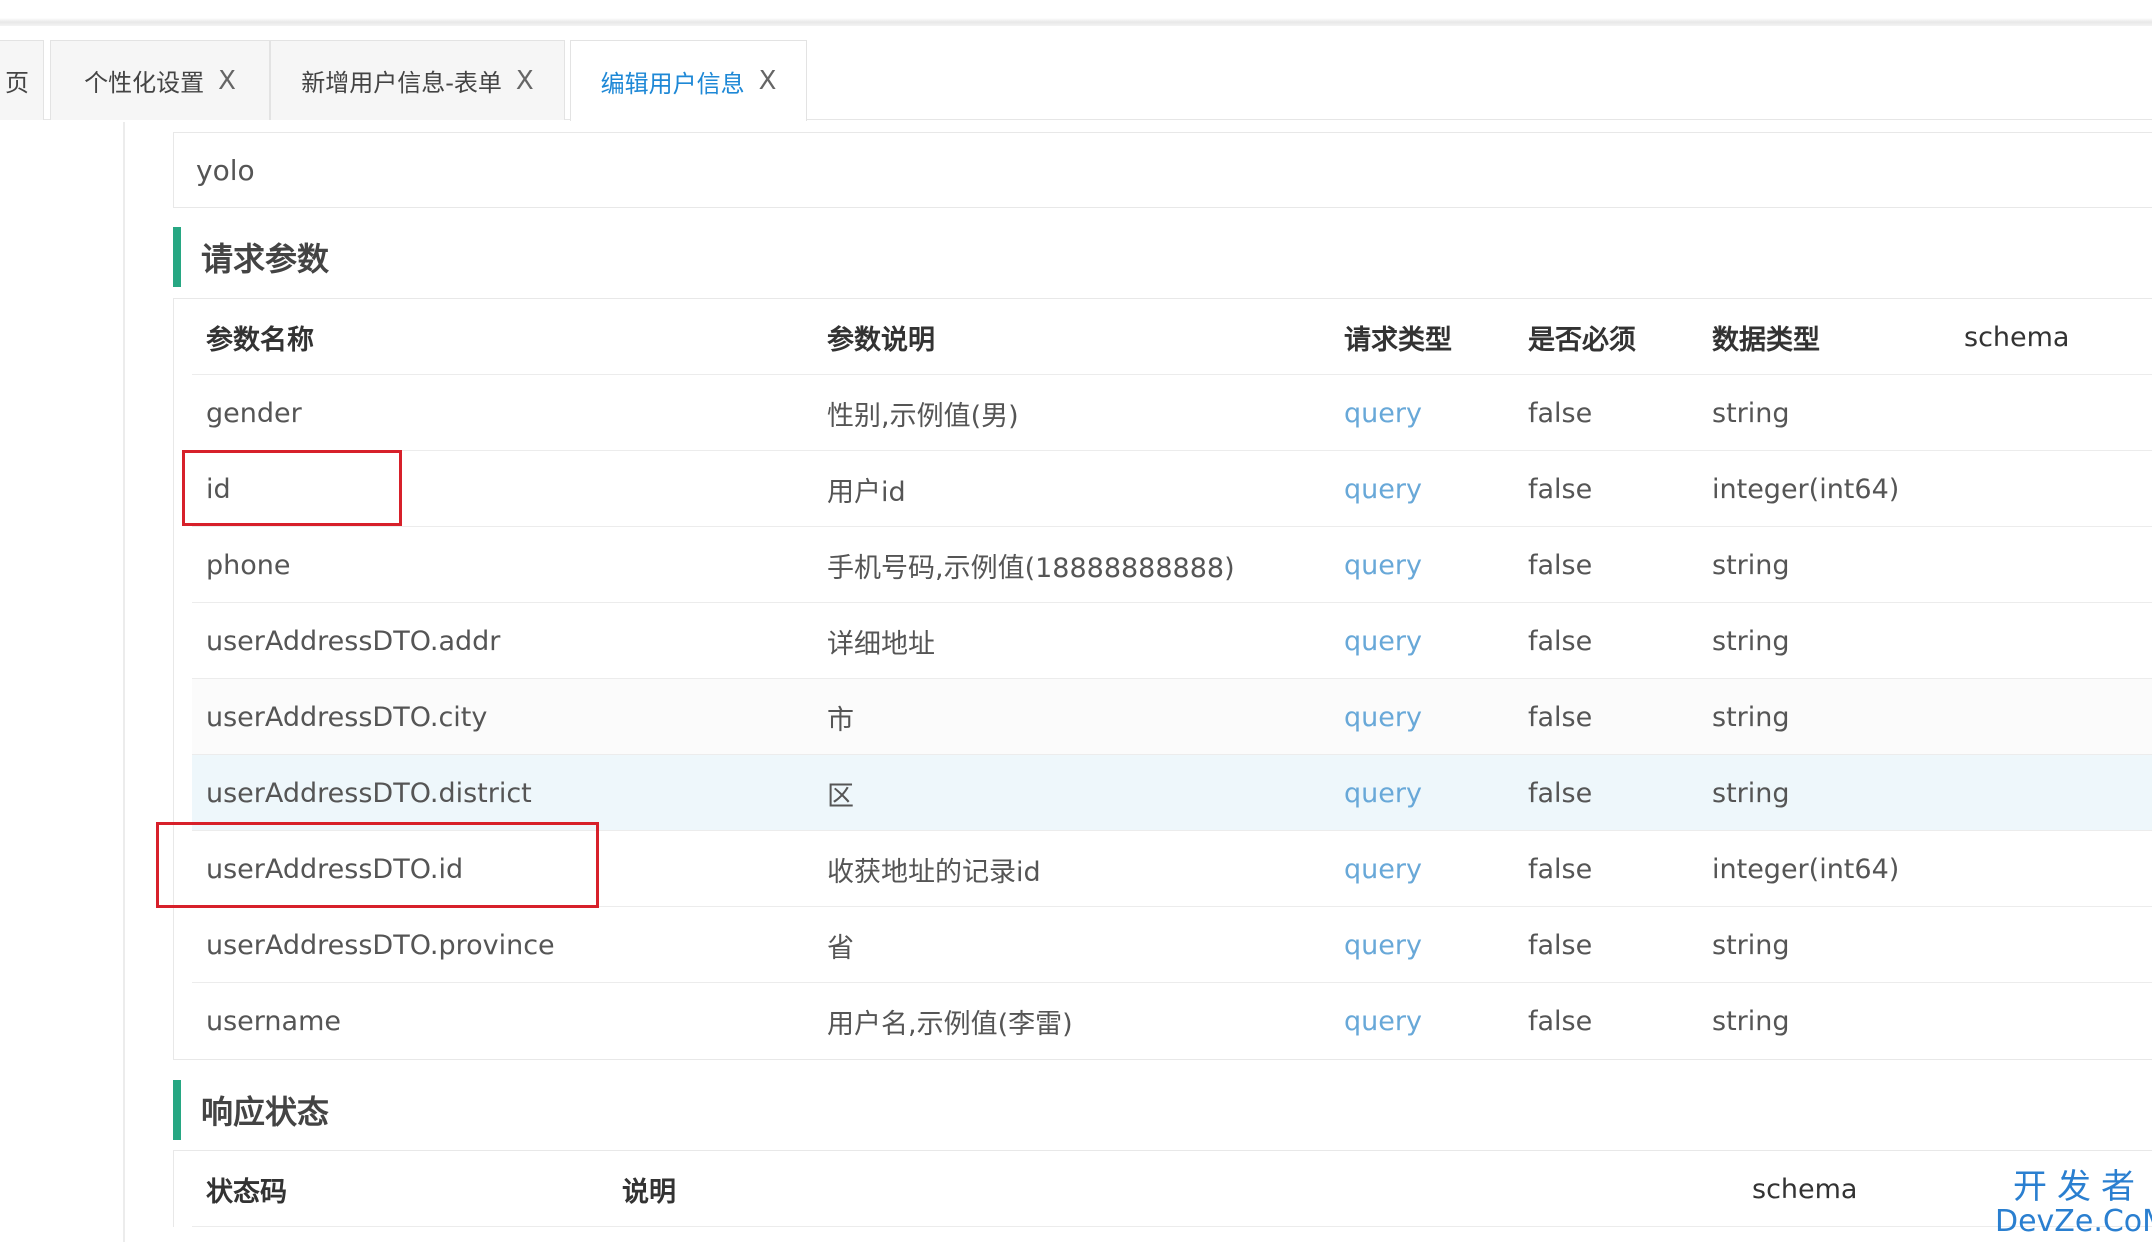 The width and height of the screenshot is (2152, 1242). What do you see at coordinates (265, 1112) in the screenshot?
I see `section-title-text: 响应状态` at bounding box center [265, 1112].